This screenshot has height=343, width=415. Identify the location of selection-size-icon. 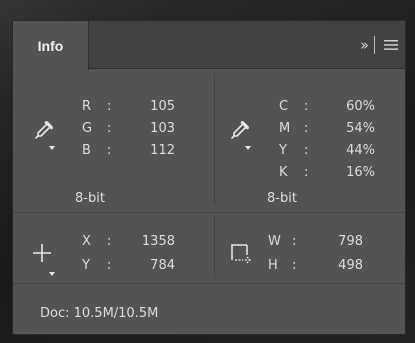
(241, 253).